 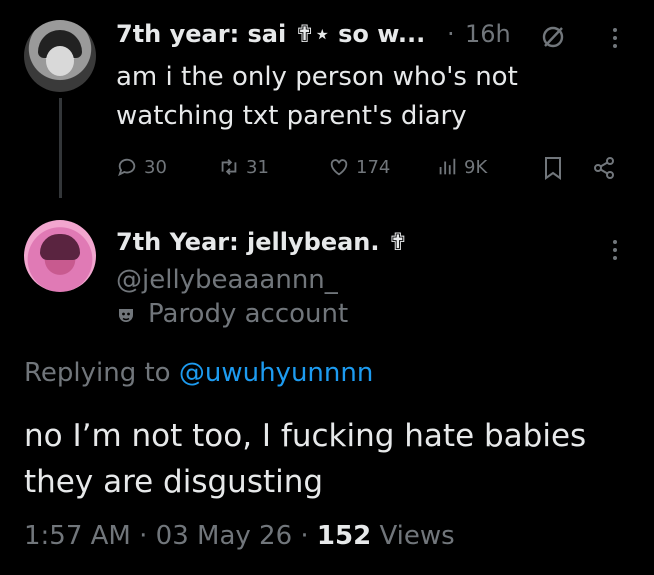 What do you see at coordinates (291, 116) in the screenshot?
I see `parent-text-line2: watching txt parent's diary` at bounding box center [291, 116].